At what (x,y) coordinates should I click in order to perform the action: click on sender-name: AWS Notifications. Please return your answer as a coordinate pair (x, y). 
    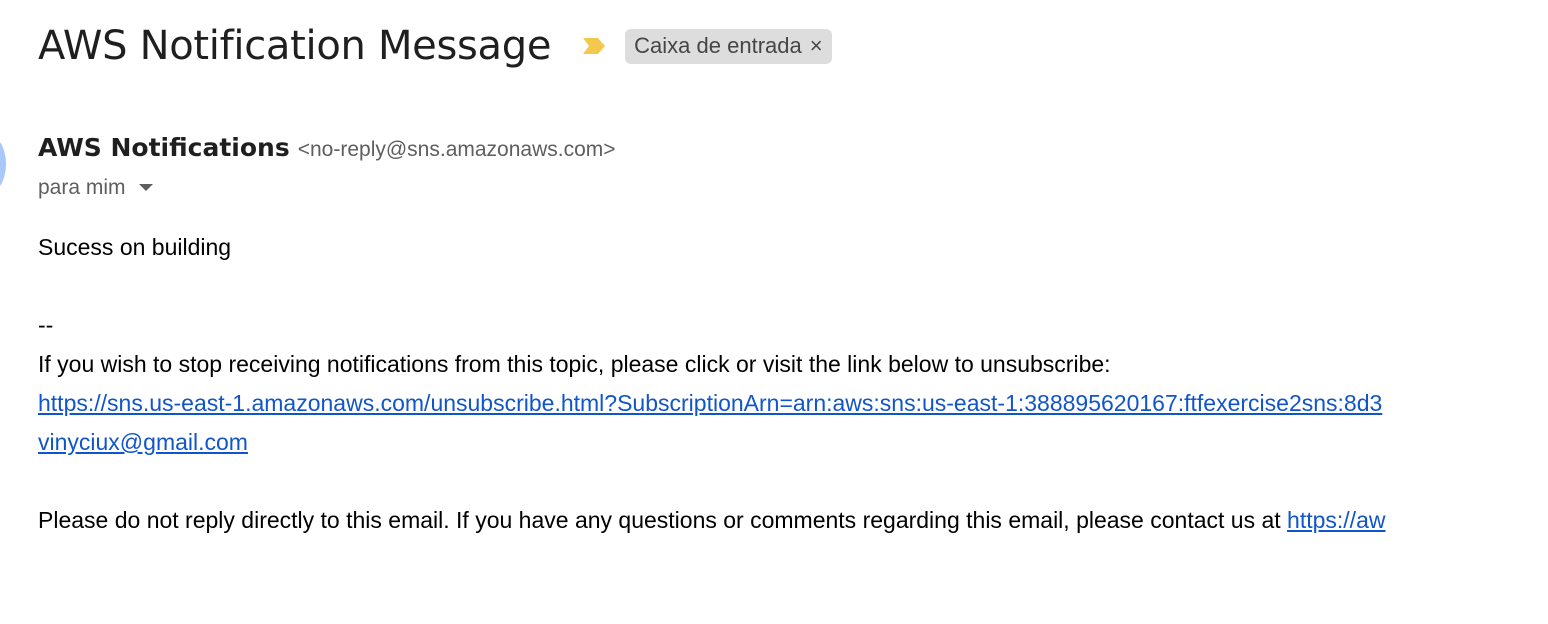
    Looking at the image, I should click on (164, 147).